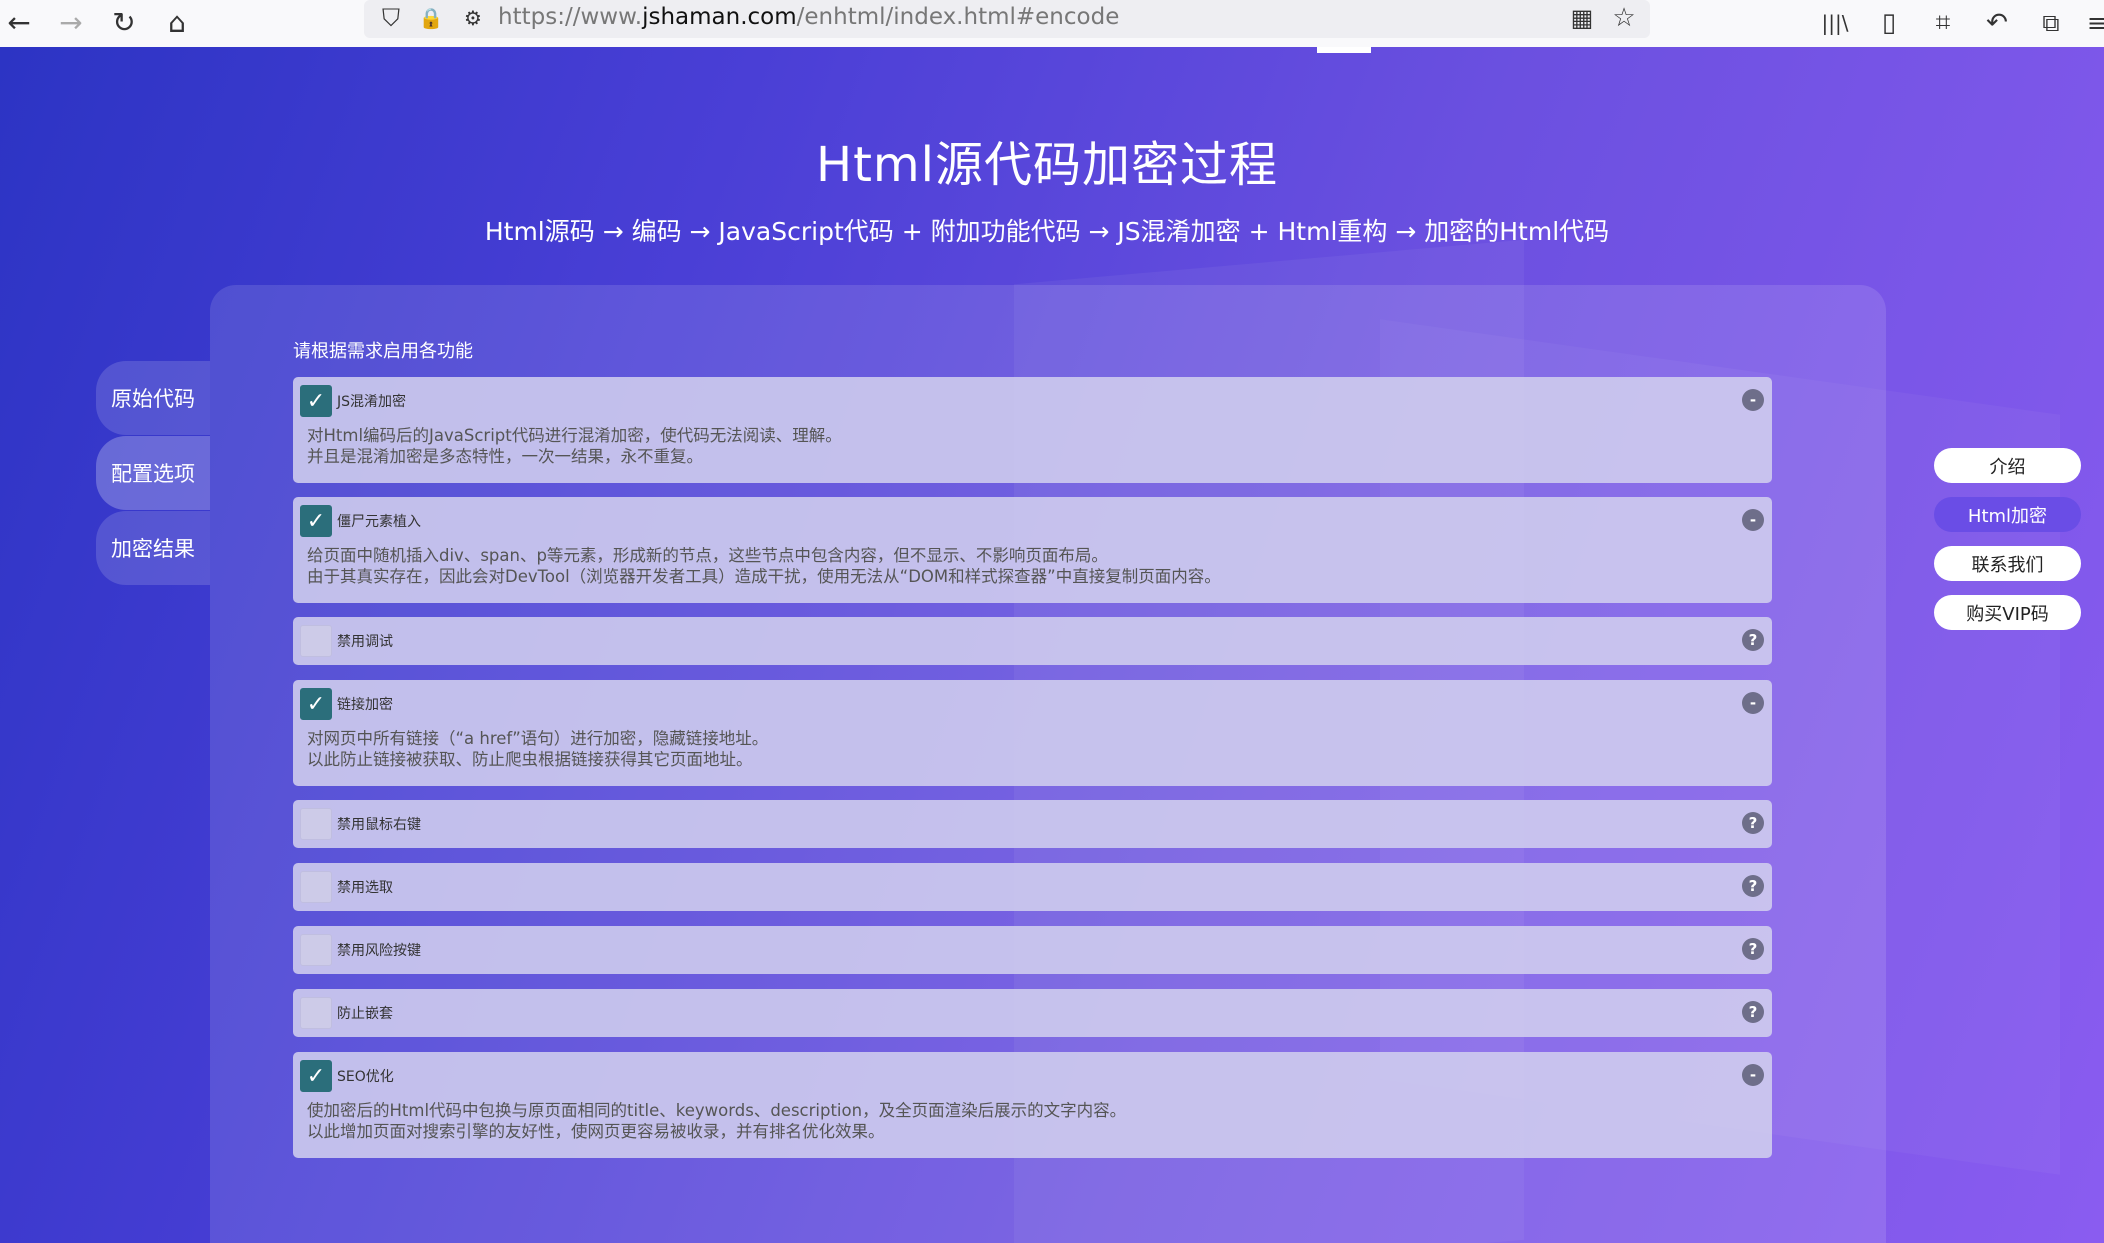  I want to click on top-indicator-line, so click(1344, 50).